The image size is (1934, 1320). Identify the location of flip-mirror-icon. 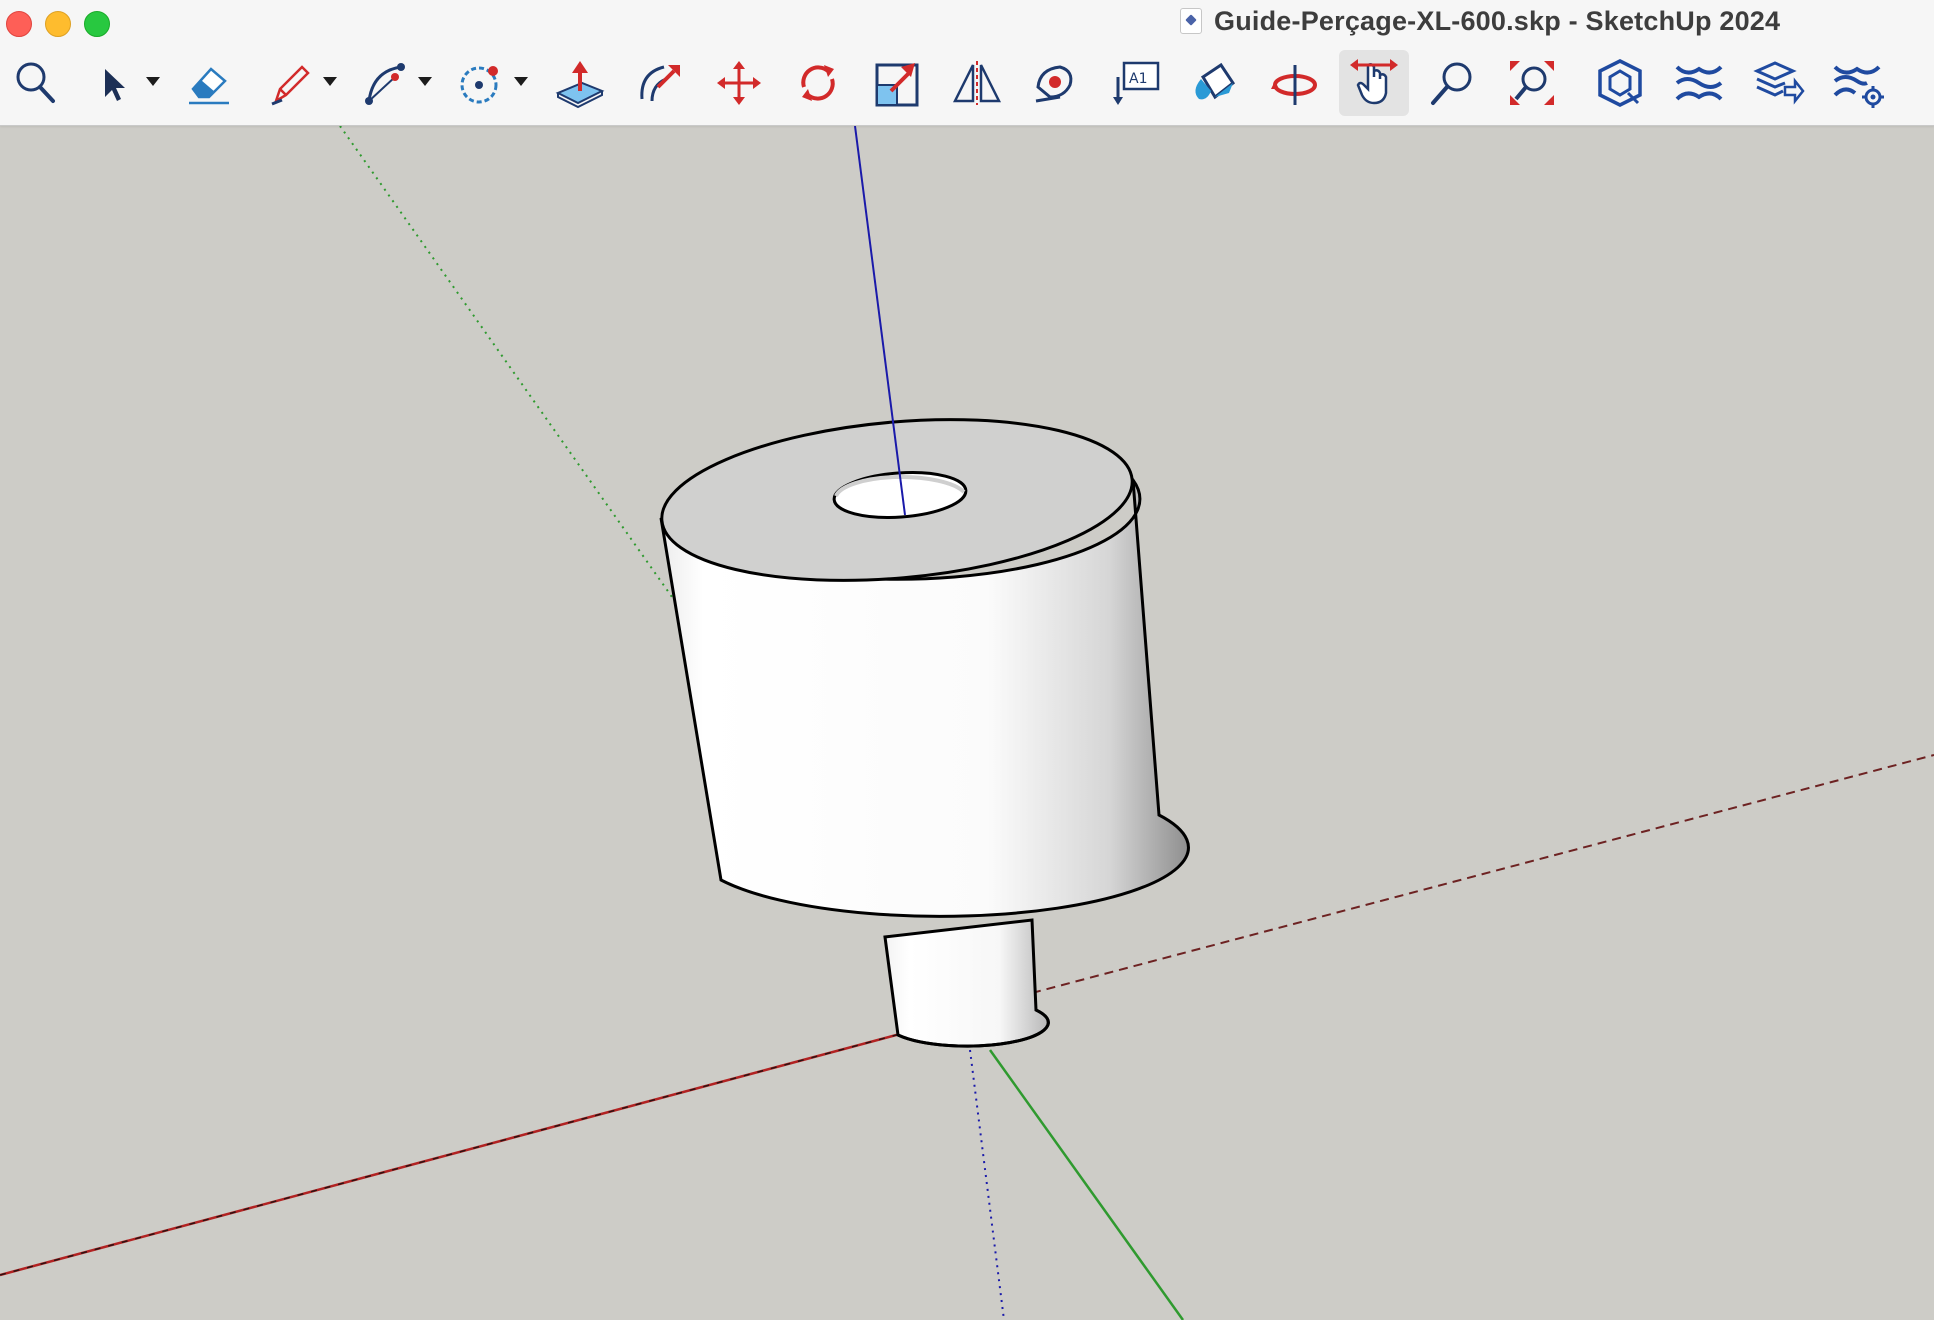
(977, 83).